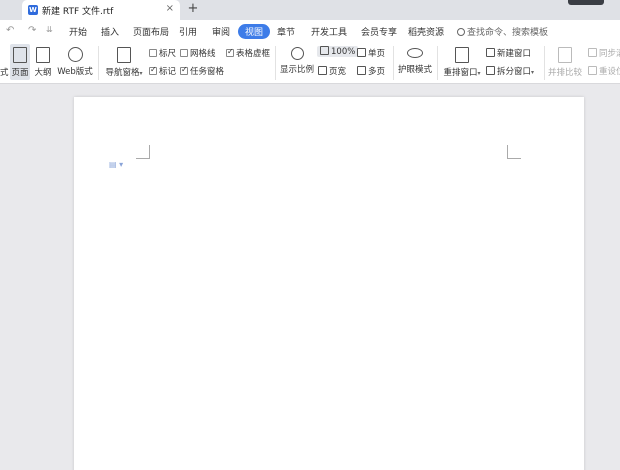 This screenshot has height=470, width=620. Describe the element at coordinates (460, 73) in the screenshot. I see `rearrange-window-label: 重排窗口` at that location.